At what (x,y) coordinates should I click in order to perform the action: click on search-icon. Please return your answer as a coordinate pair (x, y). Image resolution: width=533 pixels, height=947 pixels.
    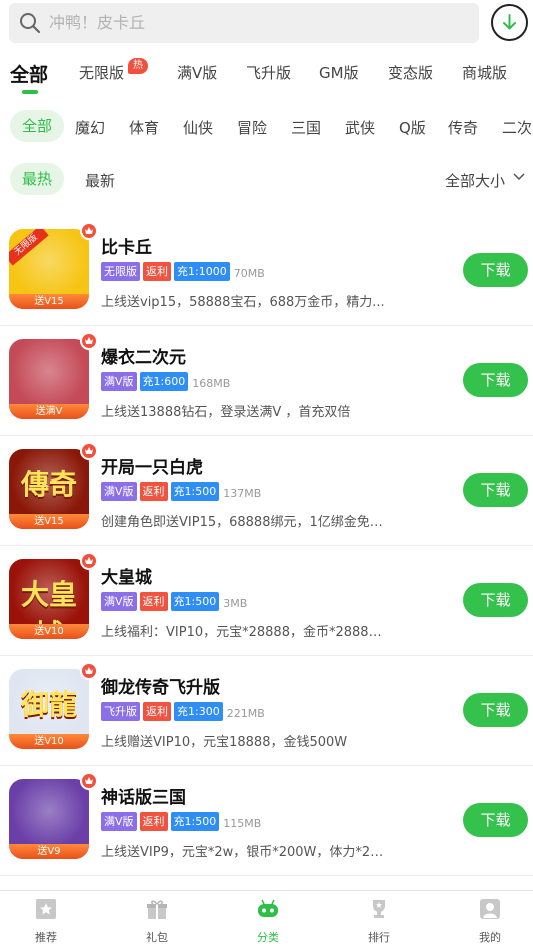
    Looking at the image, I should click on (30, 23).